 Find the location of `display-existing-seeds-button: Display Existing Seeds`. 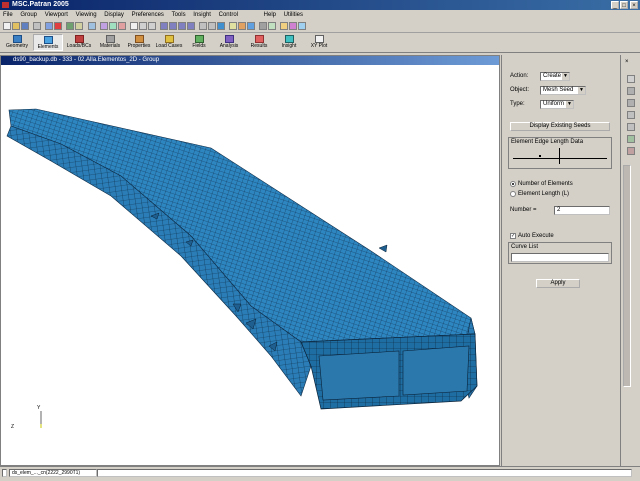

display-existing-seeds-button: Display Existing Seeds is located at coordinates (560, 126).